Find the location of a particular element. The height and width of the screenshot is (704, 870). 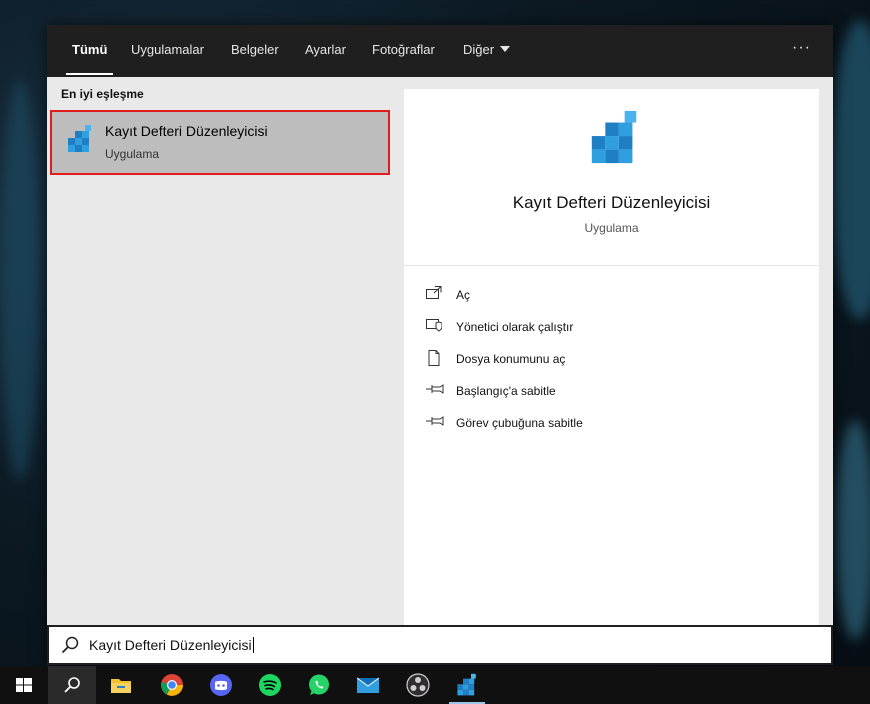

taskbar-search-button is located at coordinates (72, 685).